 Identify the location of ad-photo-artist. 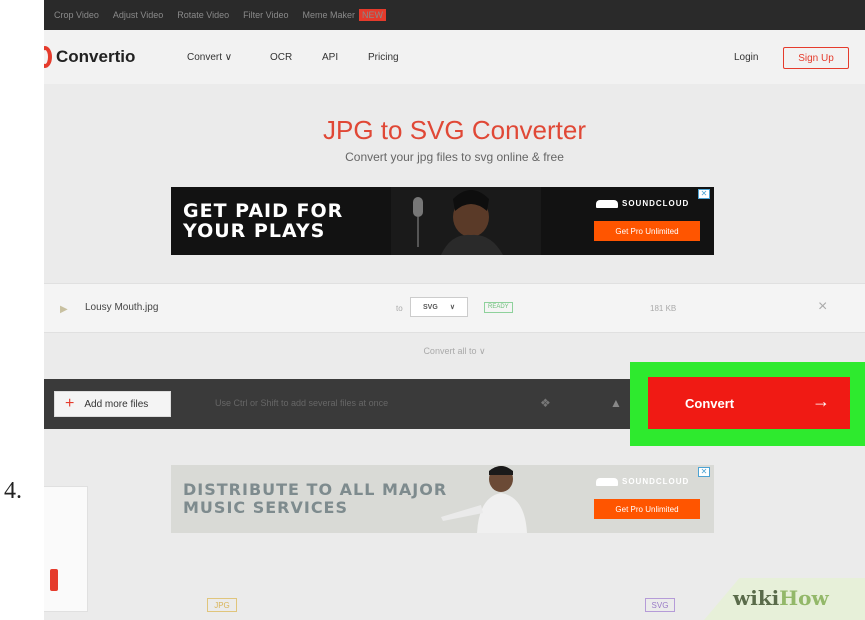
(484, 499).